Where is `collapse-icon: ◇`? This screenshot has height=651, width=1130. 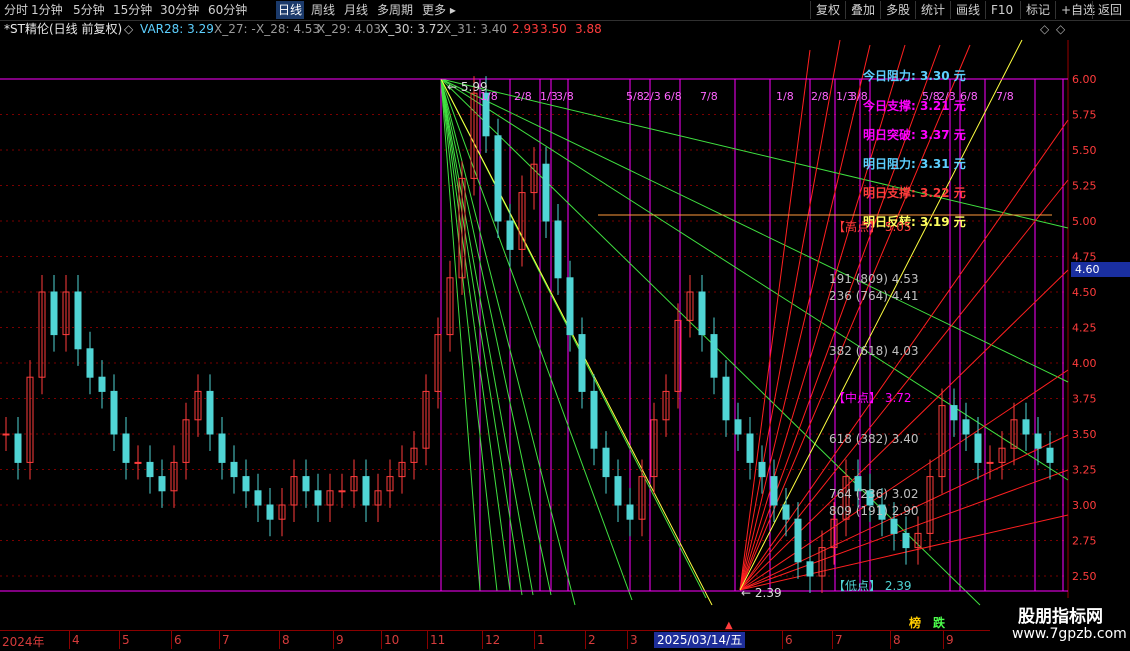 collapse-icon: ◇ is located at coordinates (128, 29).